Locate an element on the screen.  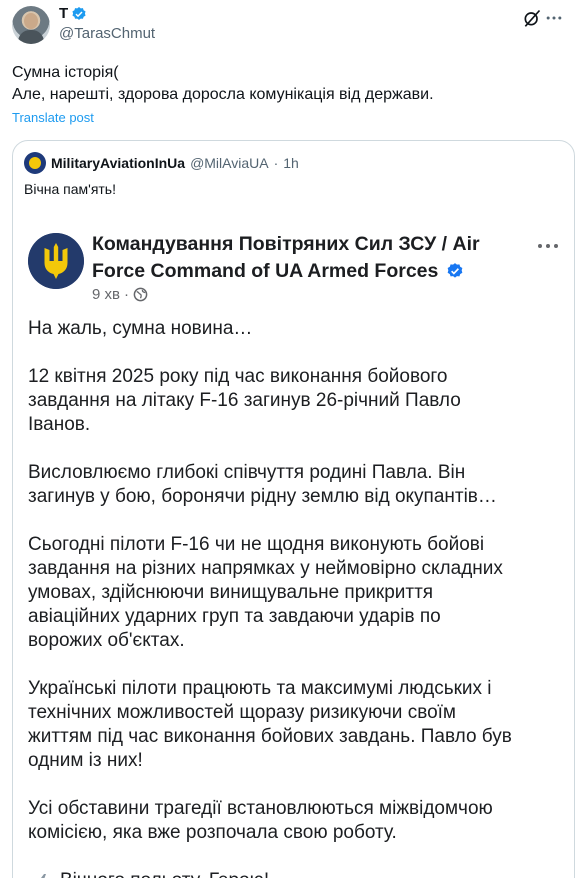
avatar-face is located at coordinates (31, 21).